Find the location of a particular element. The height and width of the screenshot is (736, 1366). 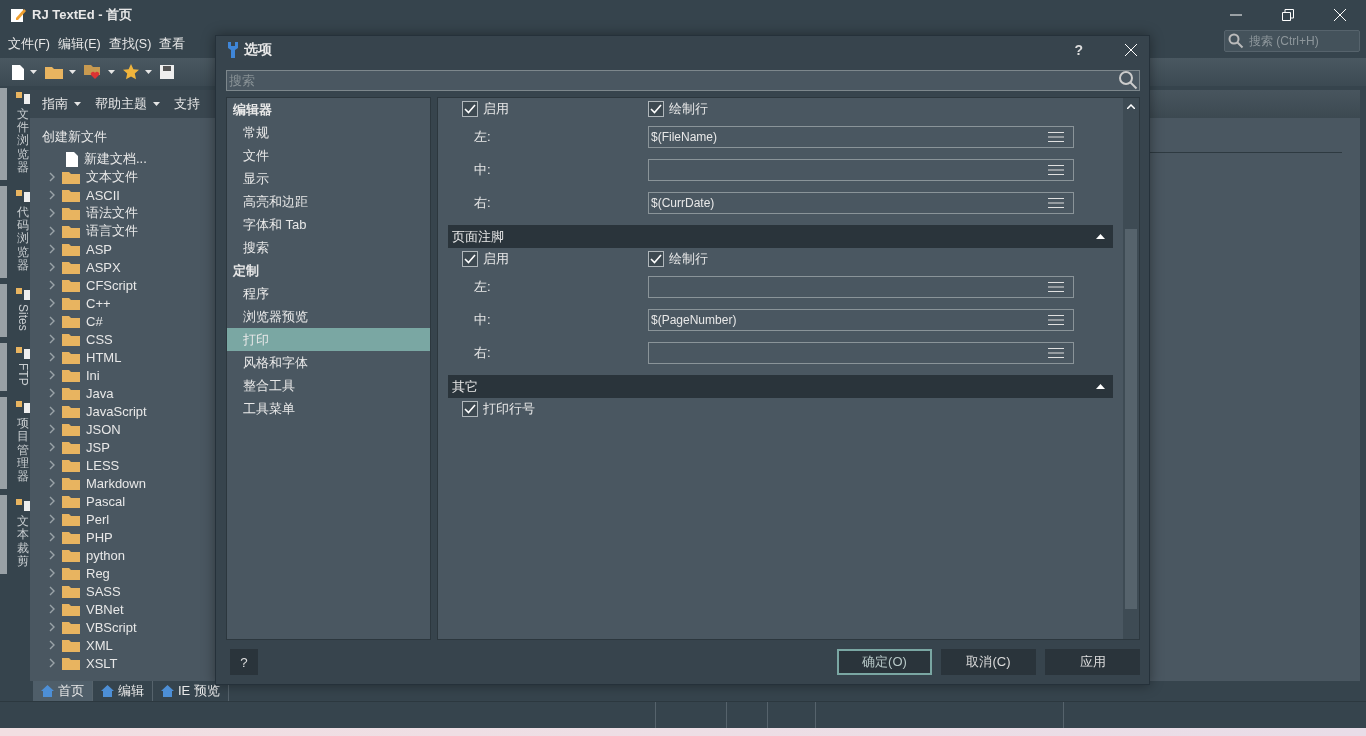

tree-item: HTML is located at coordinates (104, 357).